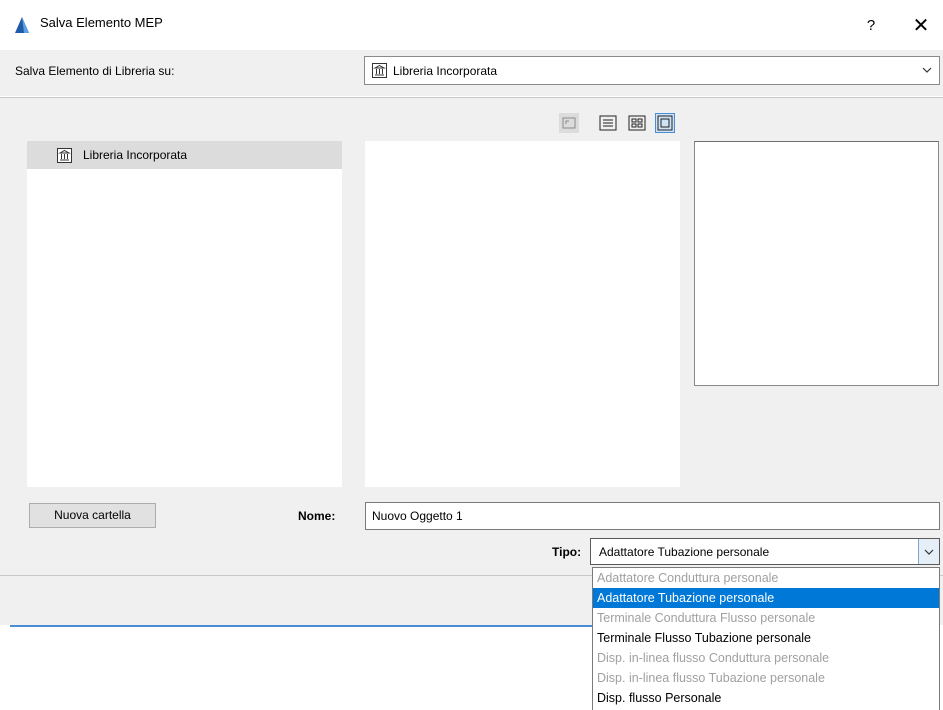 The image size is (943, 710). What do you see at coordinates (816, 263) in the screenshot?
I see `preview-panel` at bounding box center [816, 263].